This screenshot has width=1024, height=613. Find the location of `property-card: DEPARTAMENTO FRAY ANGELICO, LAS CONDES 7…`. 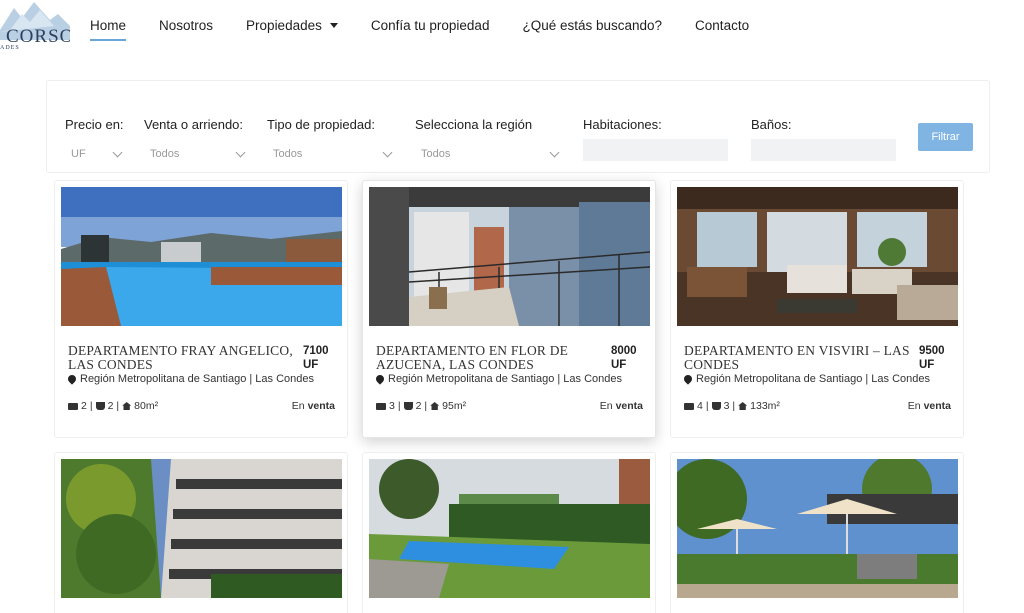

property-card: DEPARTAMENTO FRAY ANGELICO, LAS CONDES 7… is located at coordinates (201, 309).